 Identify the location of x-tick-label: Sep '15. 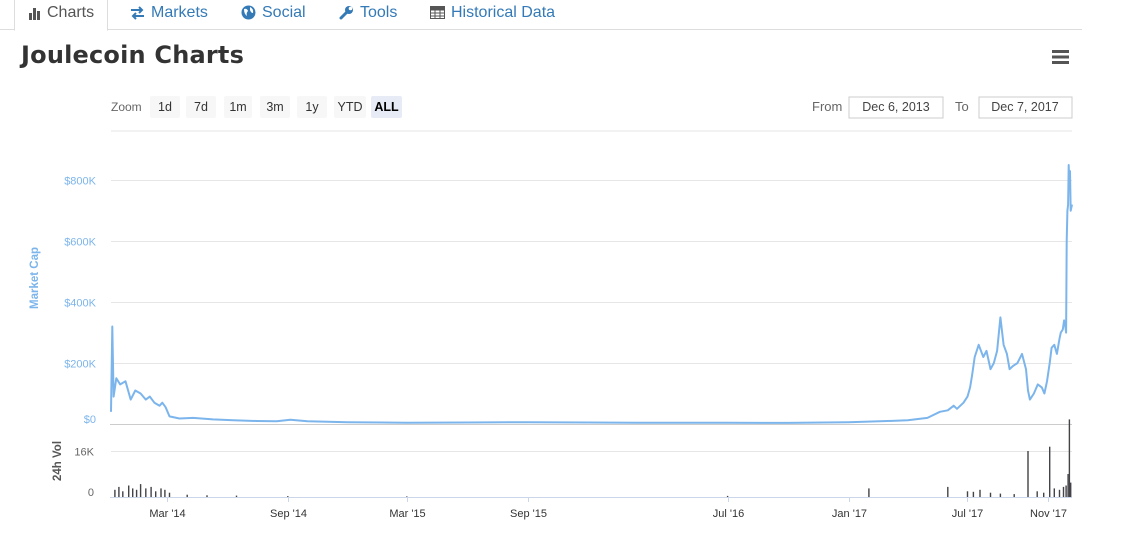
(528, 514).